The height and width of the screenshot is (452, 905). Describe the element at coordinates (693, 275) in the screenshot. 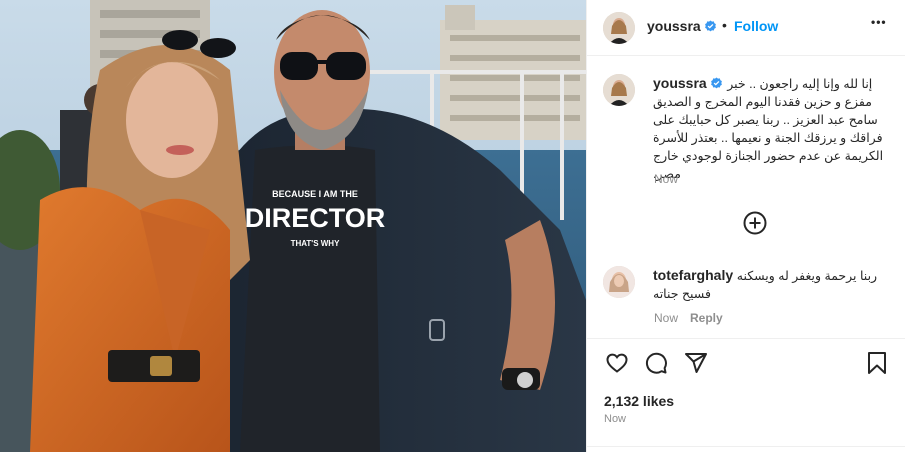

I see `comment-username: totefarghaly` at that location.